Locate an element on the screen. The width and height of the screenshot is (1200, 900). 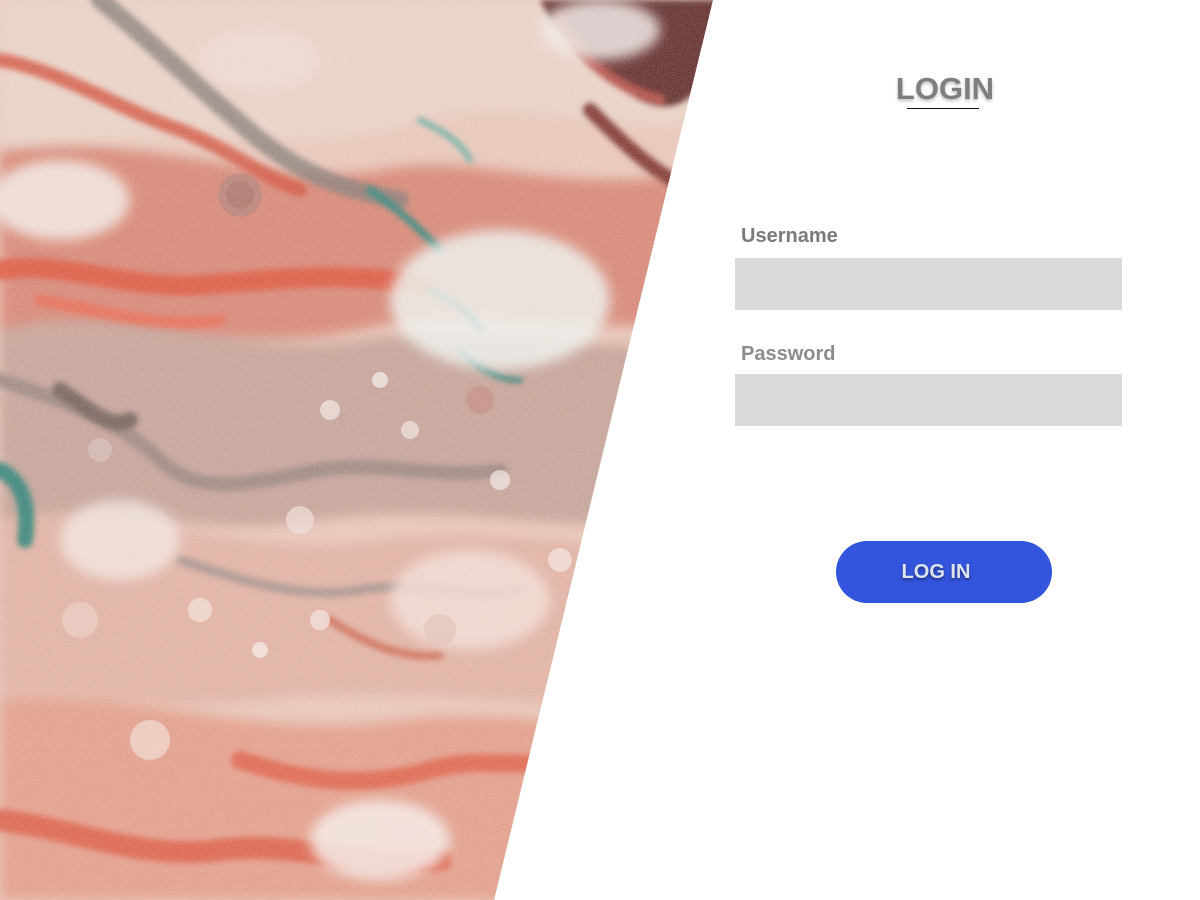
page-title: LOGIN is located at coordinates (945, 88).